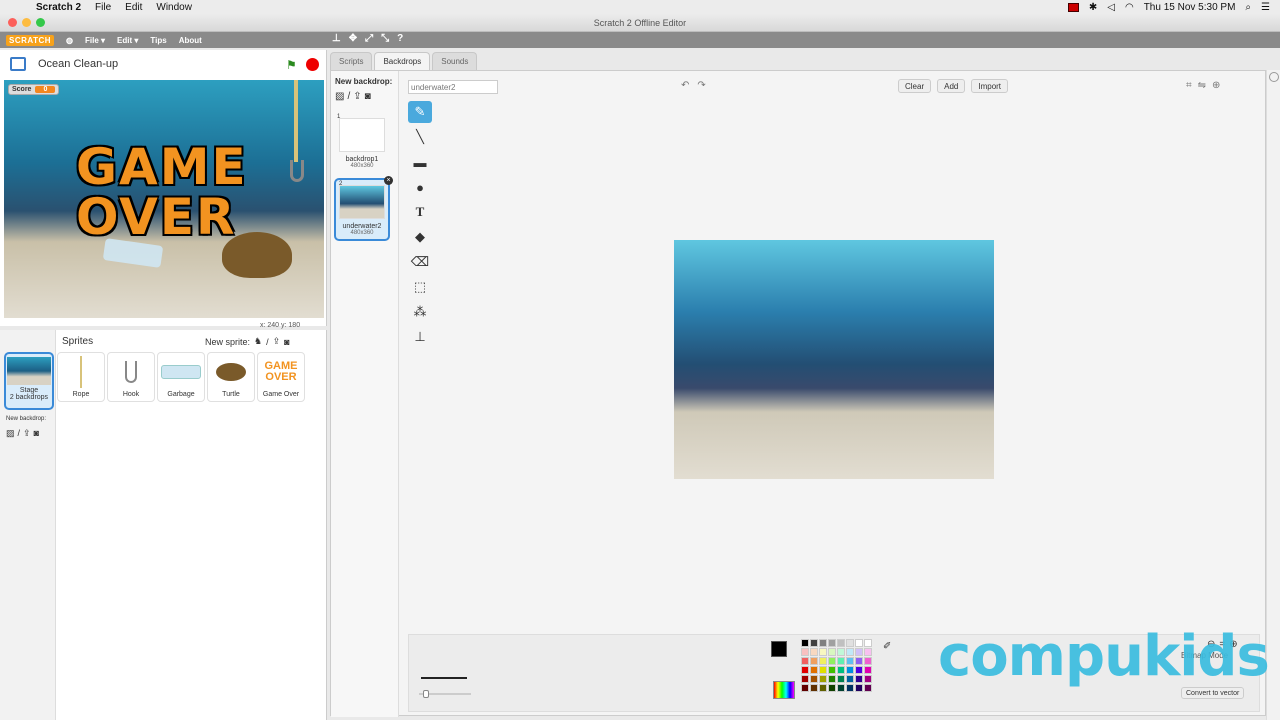 The image size is (1280, 720). Describe the element at coordinates (420, 262) in the screenshot. I see `eraser-tool-icon: ⌫` at that location.